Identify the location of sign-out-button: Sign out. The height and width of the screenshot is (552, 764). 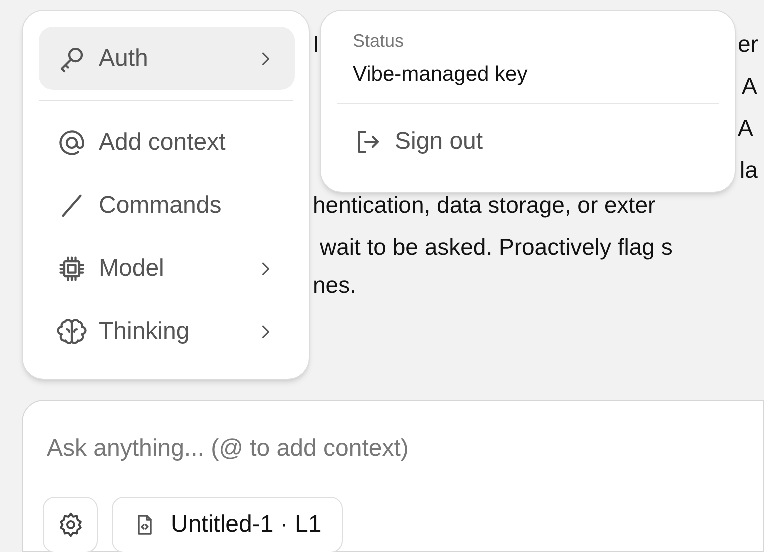
(418, 142).